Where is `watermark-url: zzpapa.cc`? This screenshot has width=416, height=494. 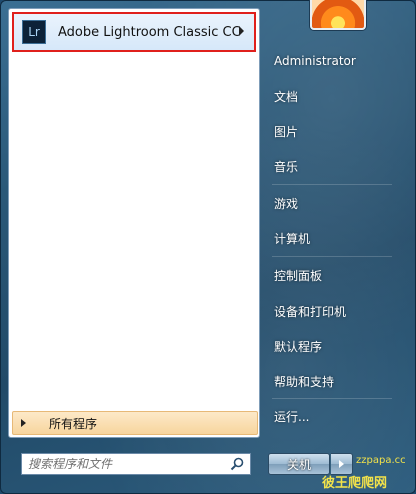 watermark-url: zzpapa.cc is located at coordinates (381, 460).